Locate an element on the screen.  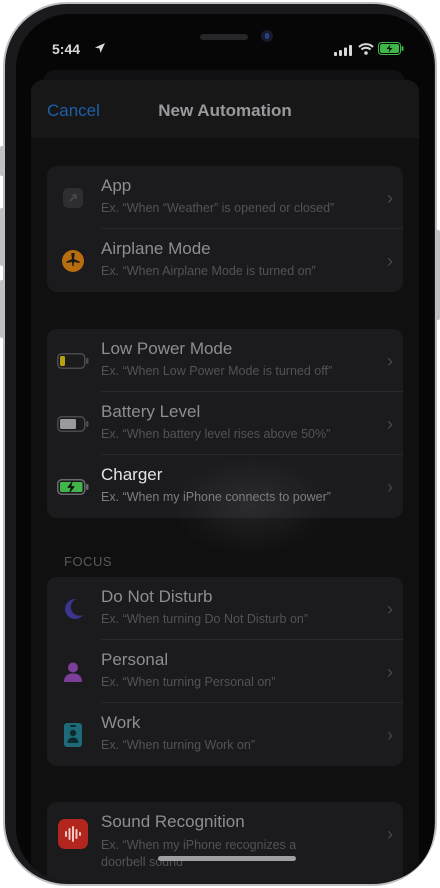
page-title: New Automation is located at coordinates (225, 110).